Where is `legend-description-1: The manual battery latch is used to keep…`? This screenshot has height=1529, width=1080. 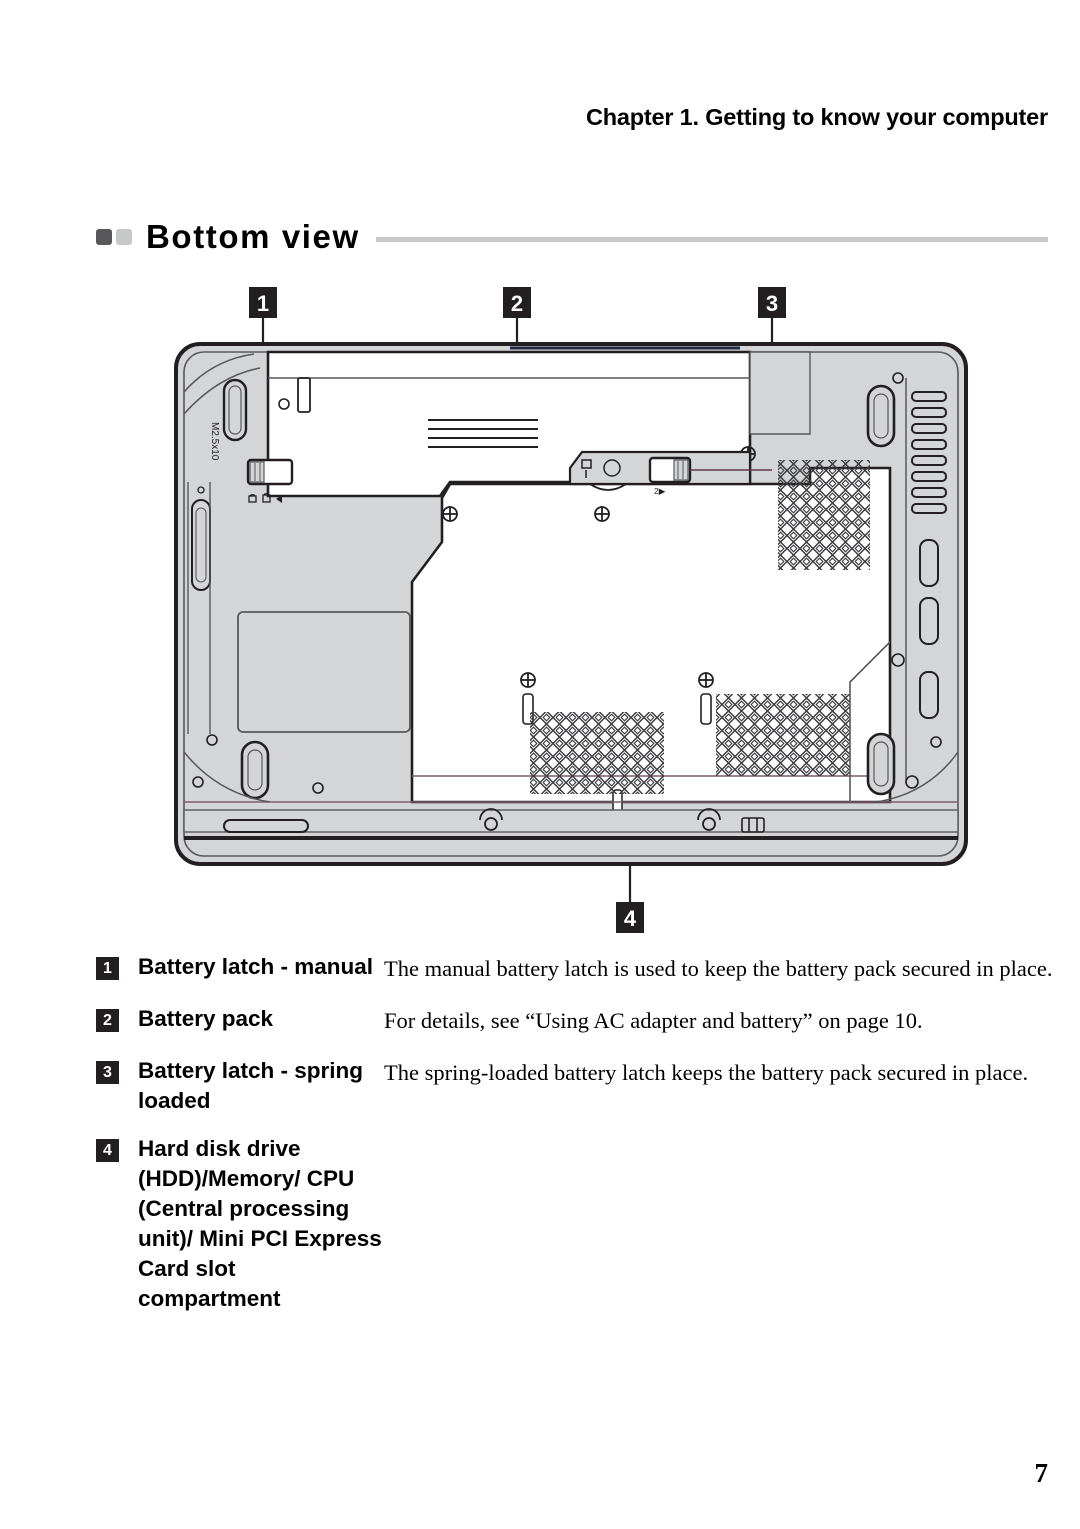 legend-description-1: The manual battery latch is used to keep… is located at coordinates (718, 968).